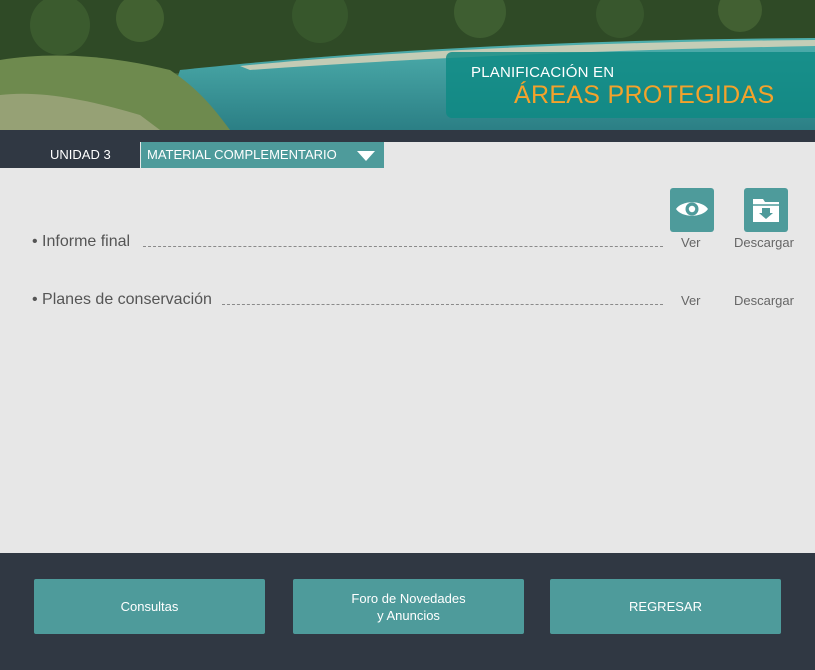  Describe the element at coordinates (70, 155) in the screenshot. I see `unit-label: UNIDAD 3` at that location.